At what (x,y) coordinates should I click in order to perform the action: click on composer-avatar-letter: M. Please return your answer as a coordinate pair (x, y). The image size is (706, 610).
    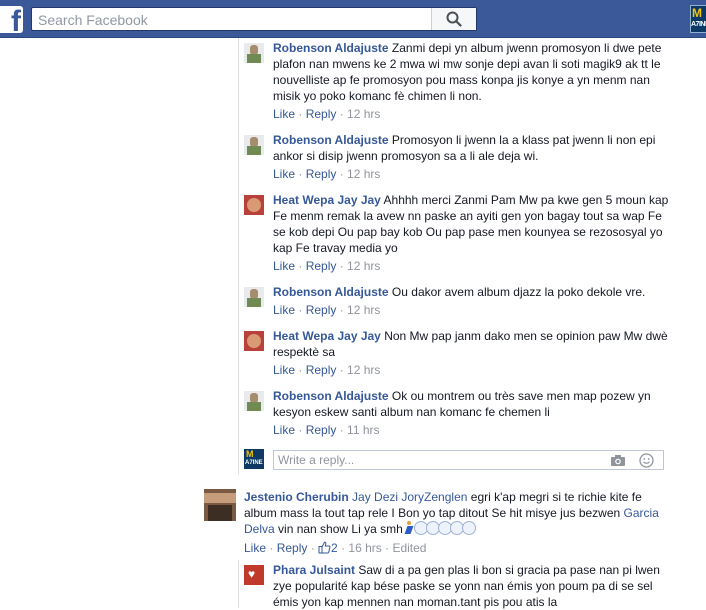
    Looking at the image, I should click on (250, 454).